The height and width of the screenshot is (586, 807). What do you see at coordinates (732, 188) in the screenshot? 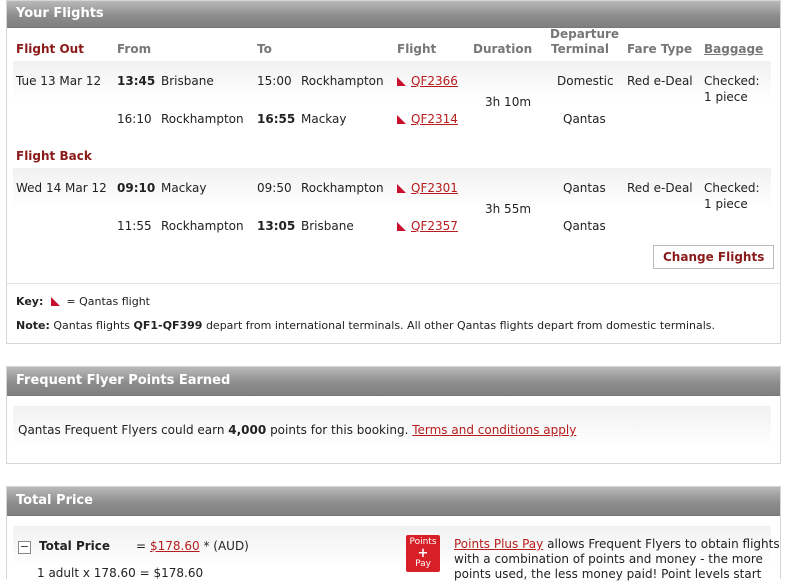
I see `flight-back-baggage-1: Checked:` at bounding box center [732, 188].